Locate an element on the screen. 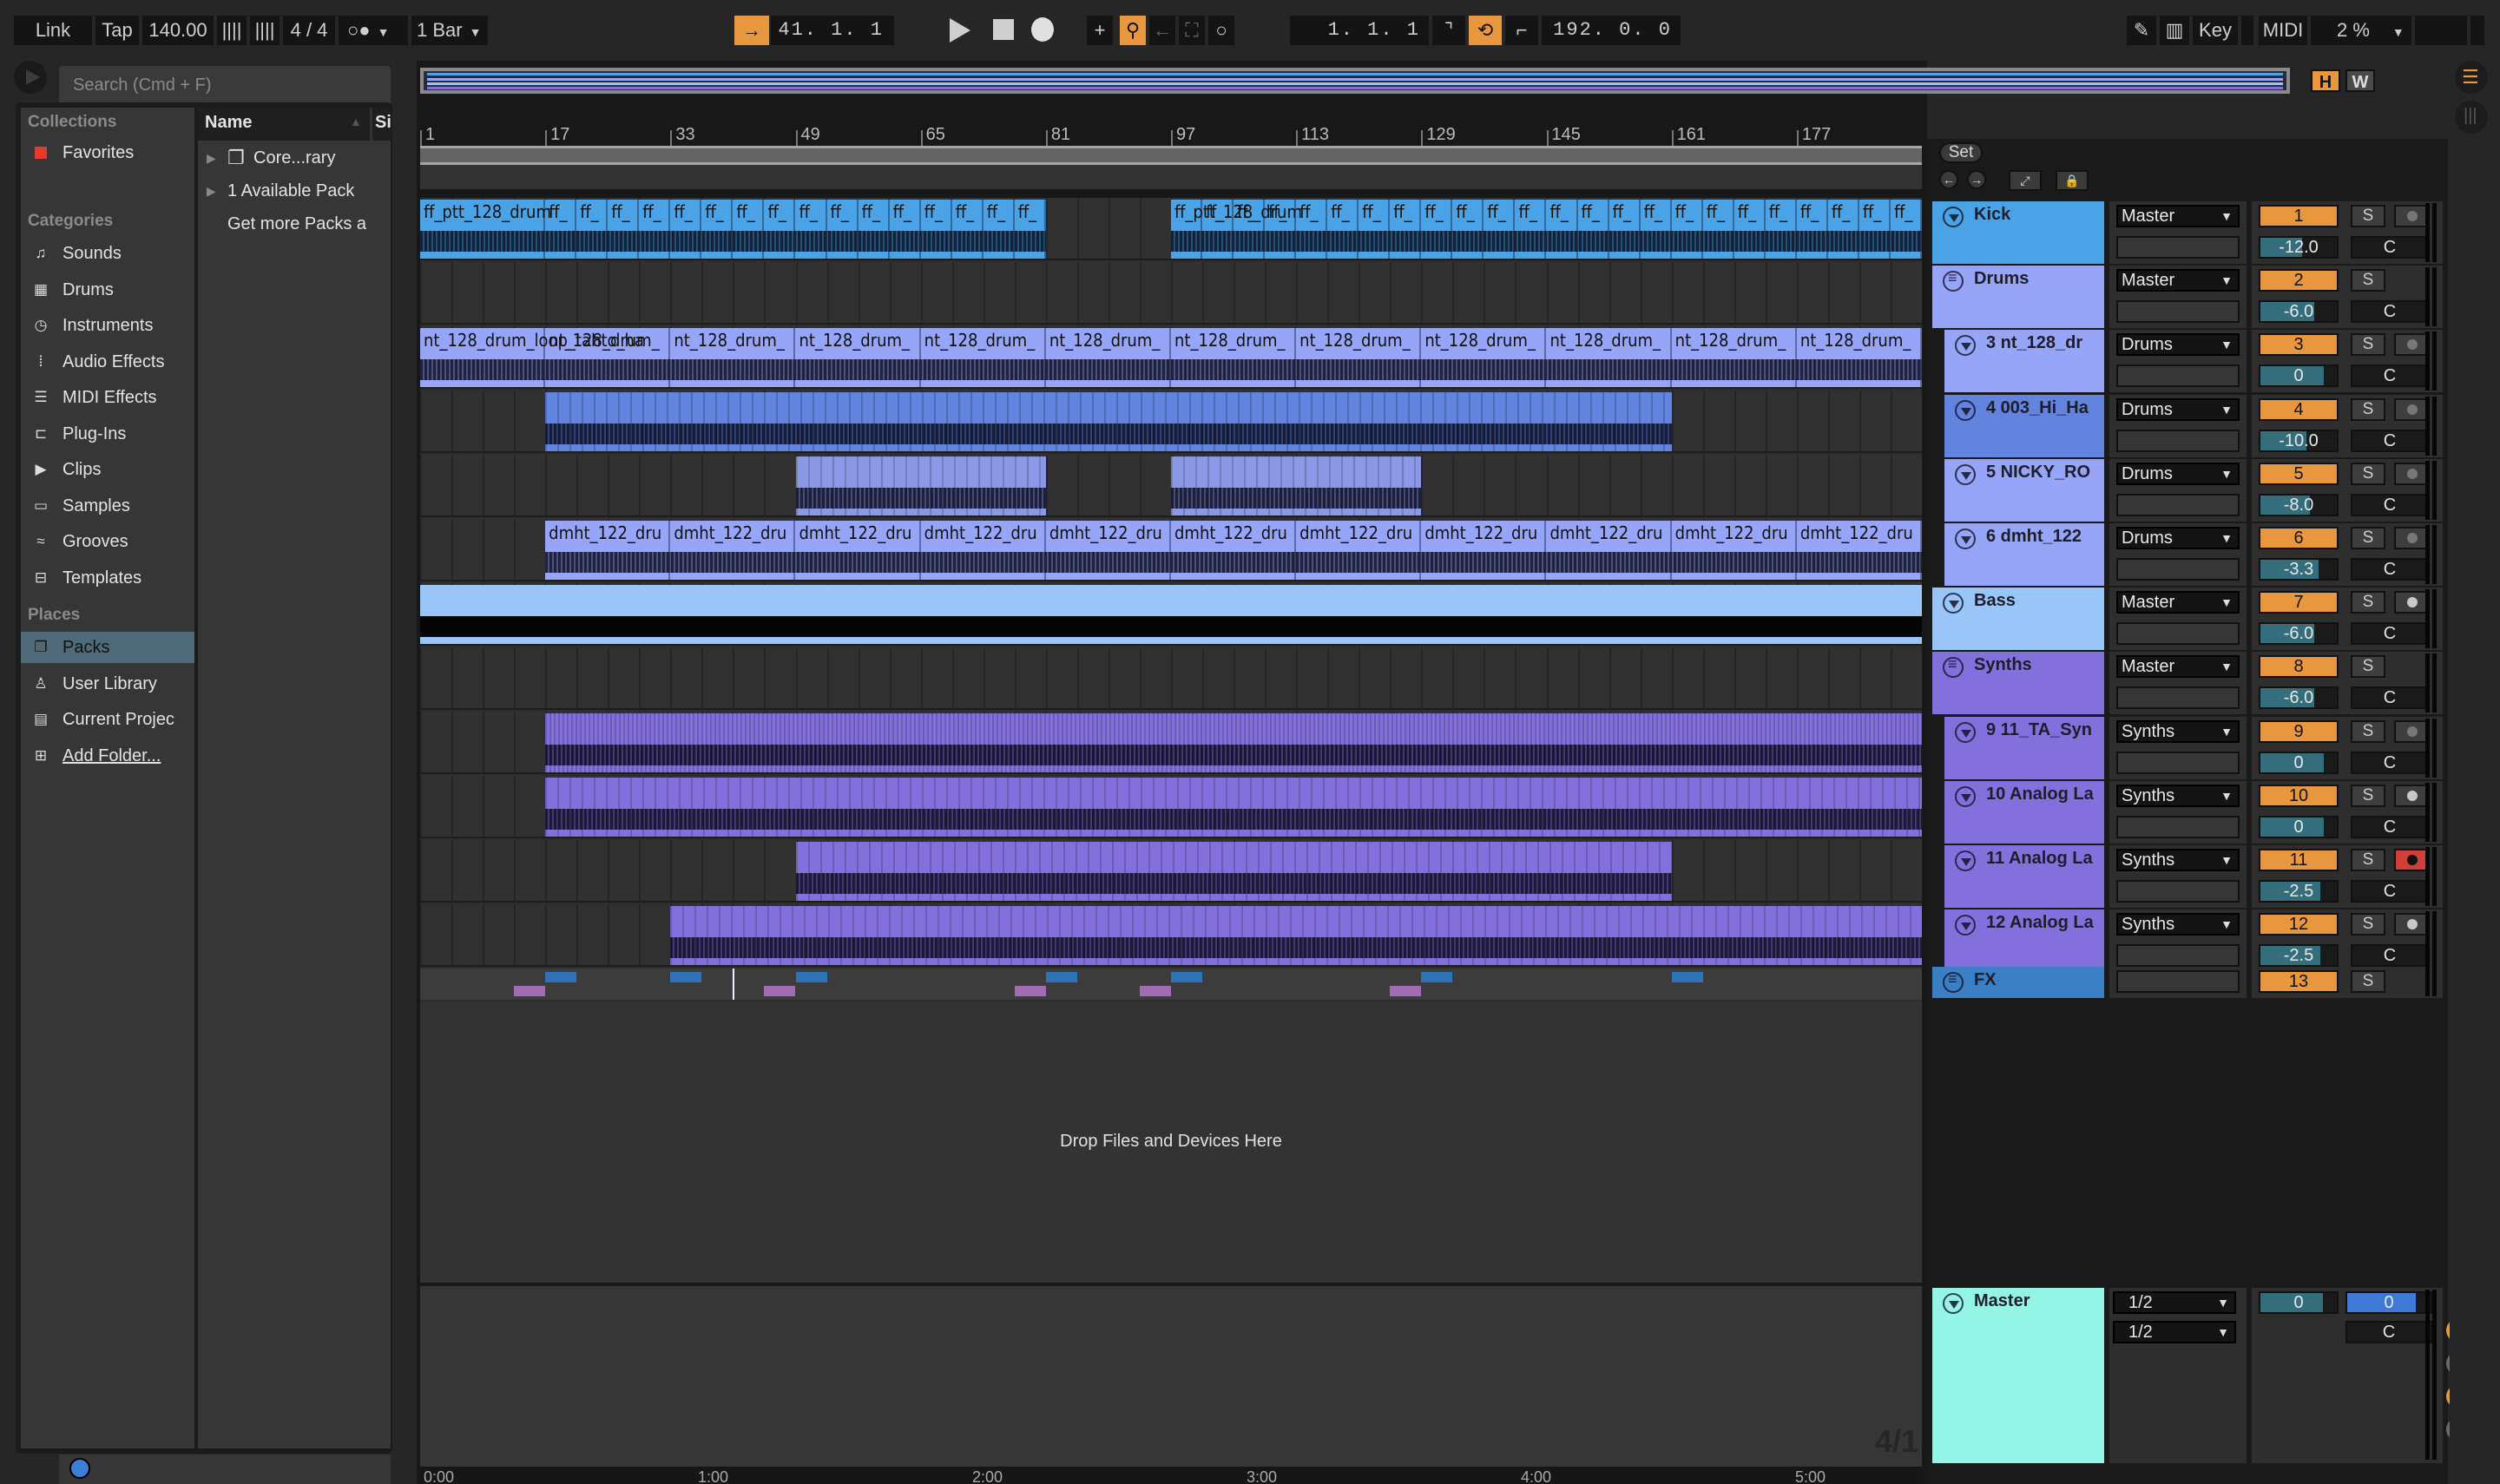  track-activator: 5 is located at coordinates (2299, 473).